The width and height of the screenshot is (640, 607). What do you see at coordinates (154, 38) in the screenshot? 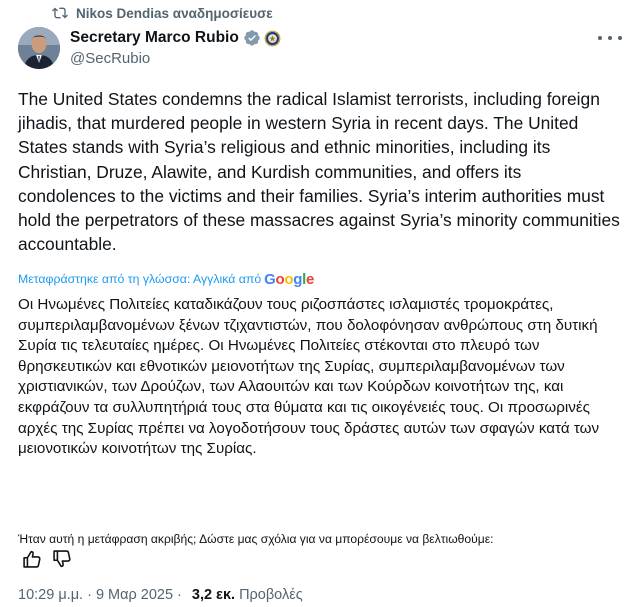
I see `author-display-name: Secretary Marco Rubio` at bounding box center [154, 38].